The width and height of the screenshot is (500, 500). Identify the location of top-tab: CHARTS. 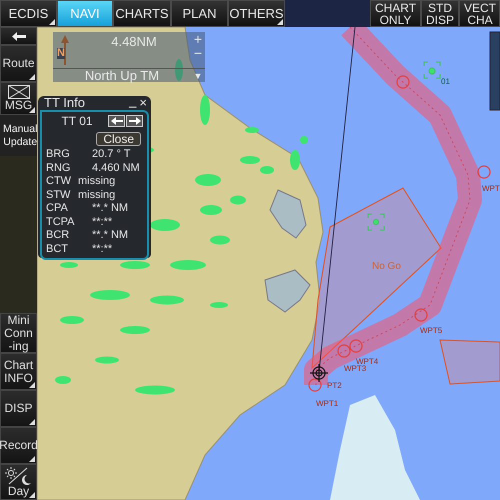
(142, 13).